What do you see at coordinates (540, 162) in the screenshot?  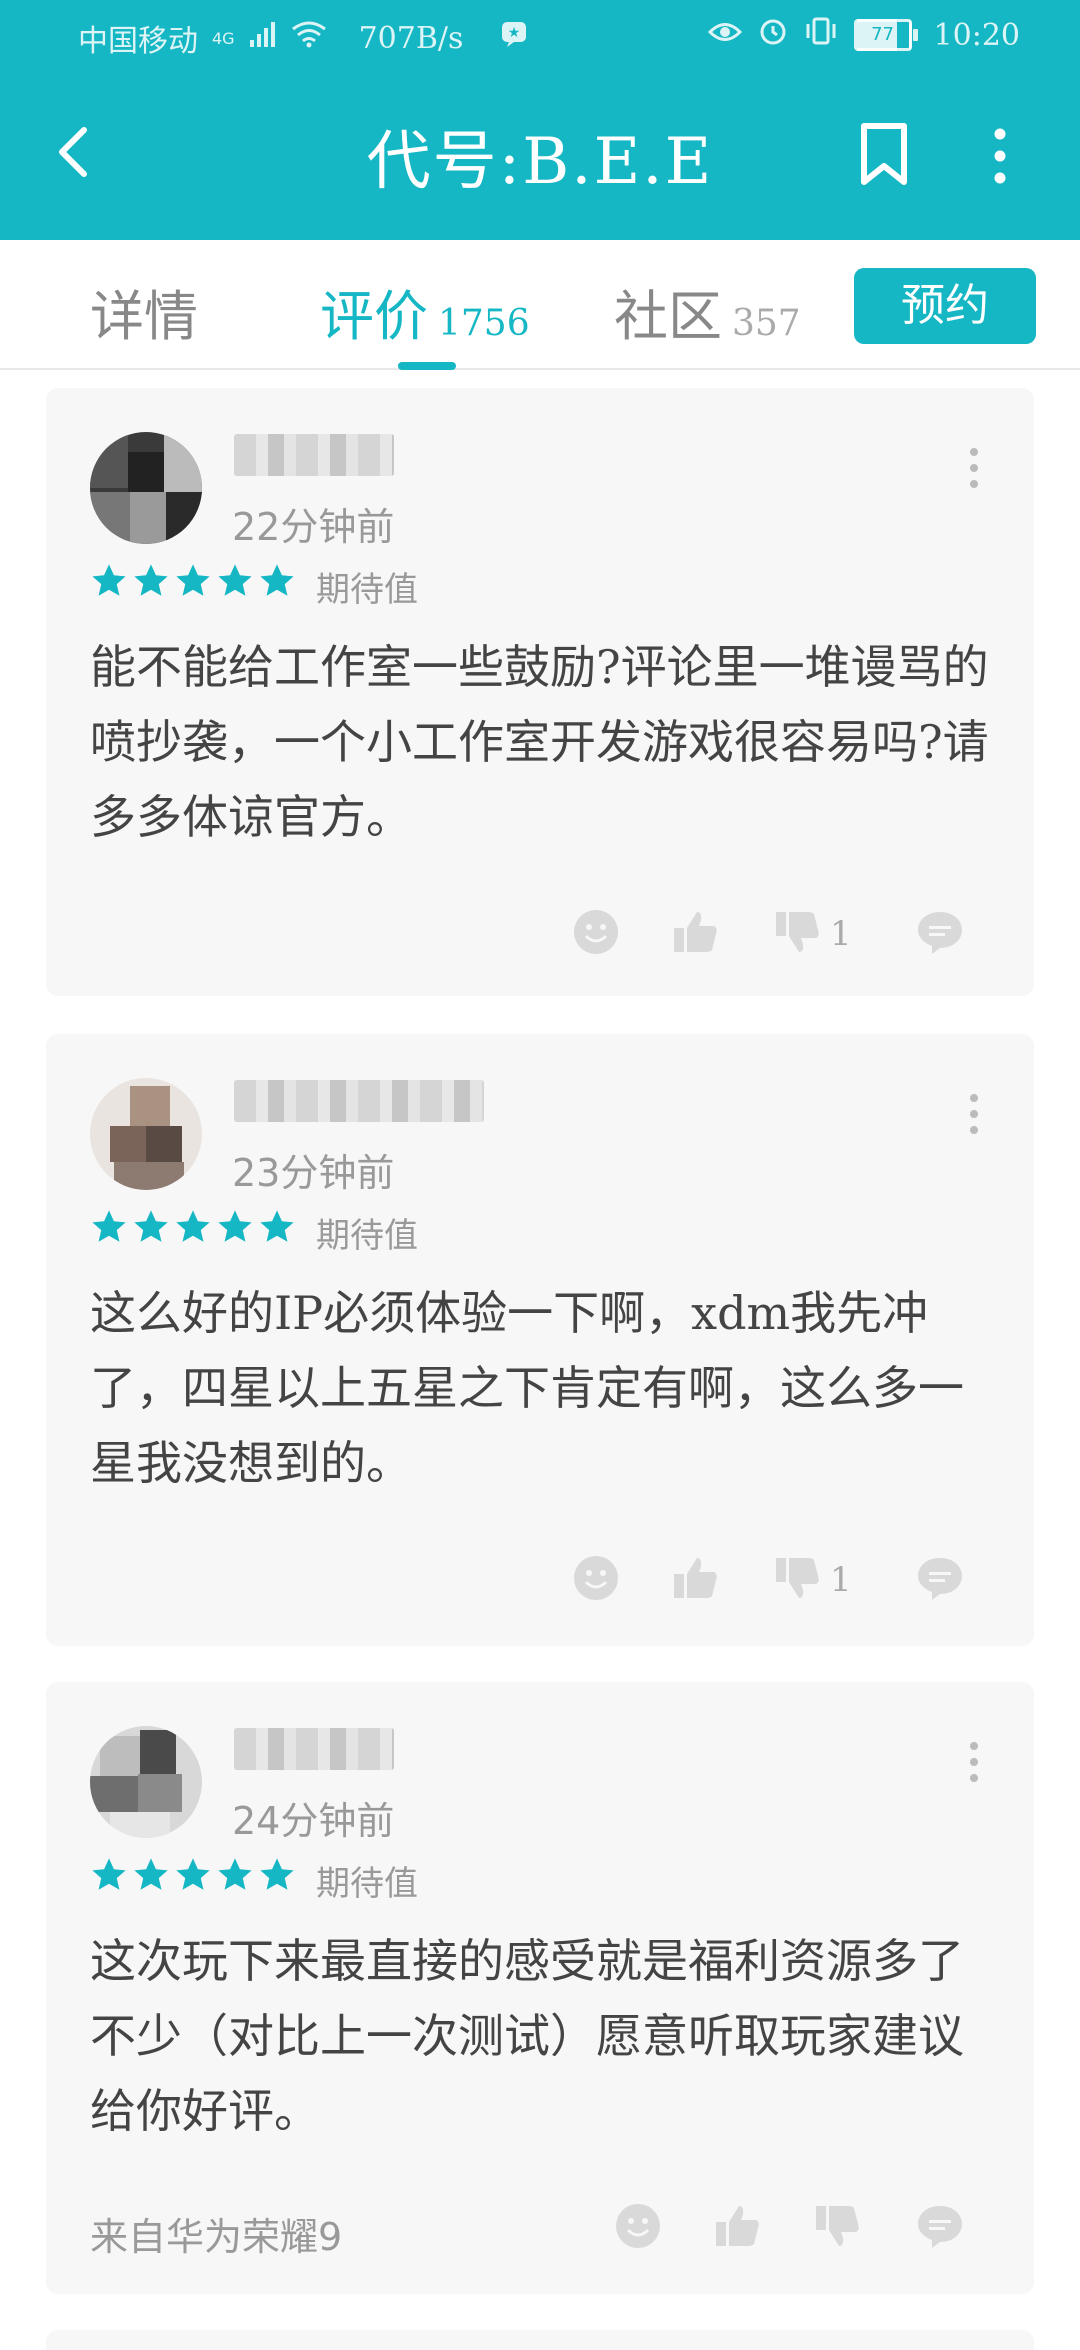 I see `page-title: 代号:B.E.E` at bounding box center [540, 162].